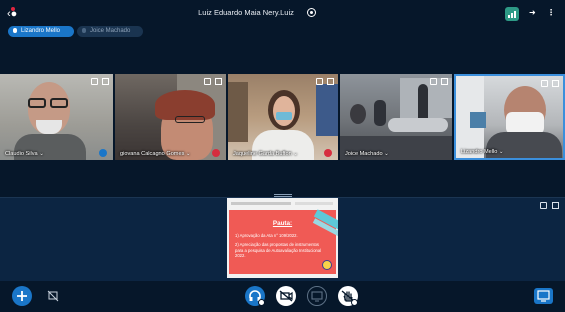  Describe the element at coordinates (354, 302) in the screenshot. I see `reactions-icon` at that location.